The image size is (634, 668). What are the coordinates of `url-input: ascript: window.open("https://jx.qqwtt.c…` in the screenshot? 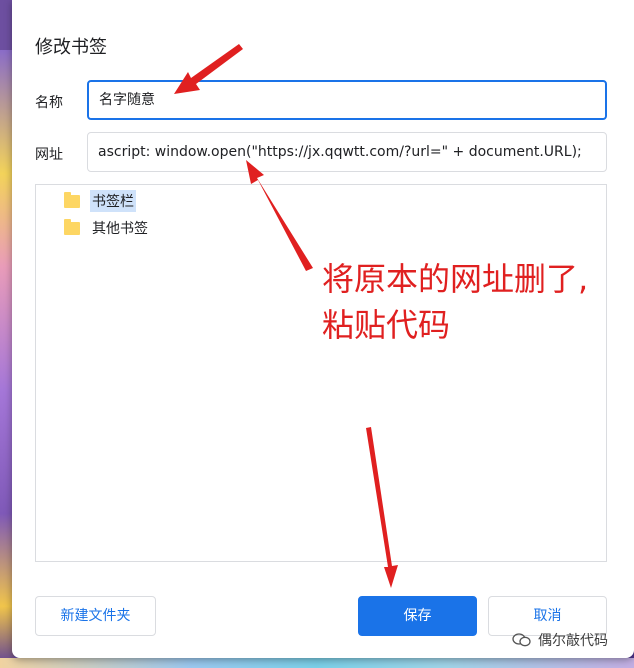 It's located at (347, 152).